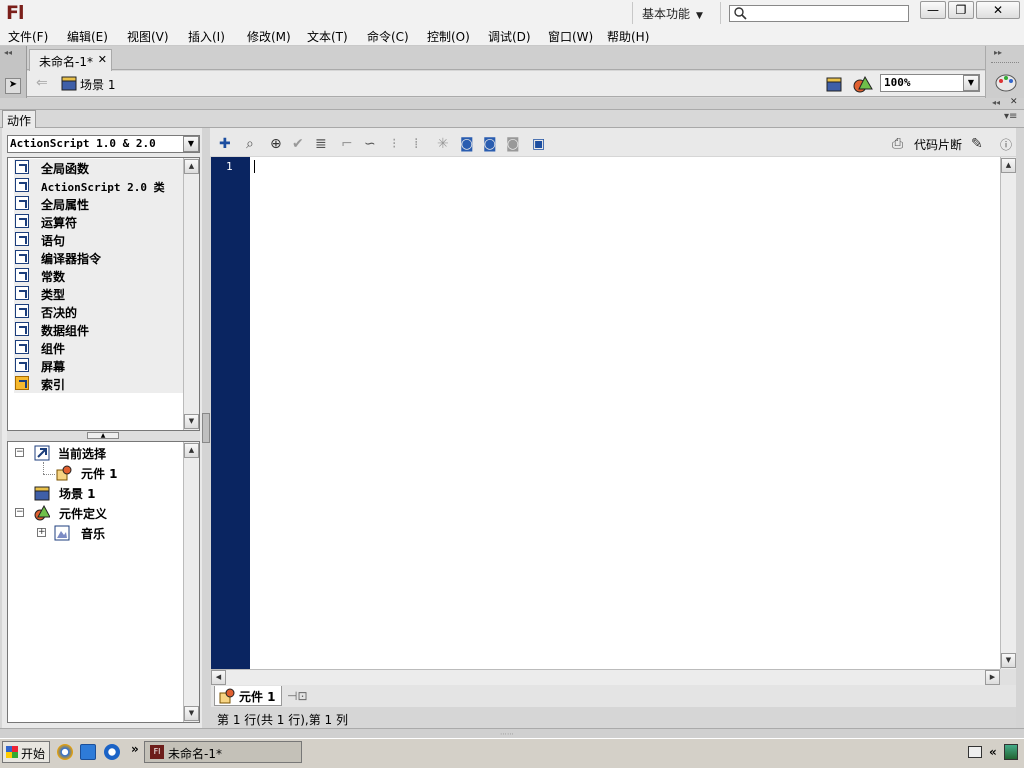 Image resolution: width=1024 pixels, height=768 pixels. What do you see at coordinates (99, 294) in the screenshot?
I see `toolbox-item-types: 类型` at bounding box center [99, 294].